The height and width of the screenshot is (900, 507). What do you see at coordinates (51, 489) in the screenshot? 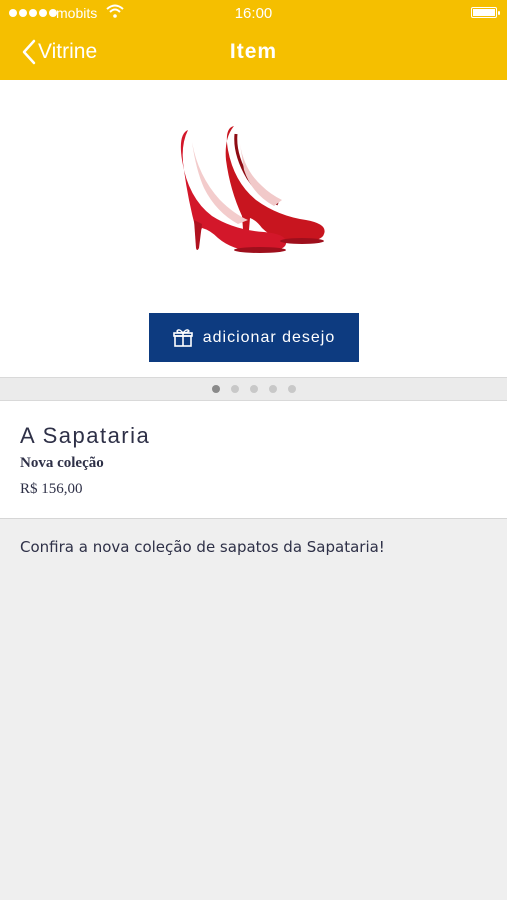
I see `product-price: R$ 156,00` at bounding box center [51, 489].